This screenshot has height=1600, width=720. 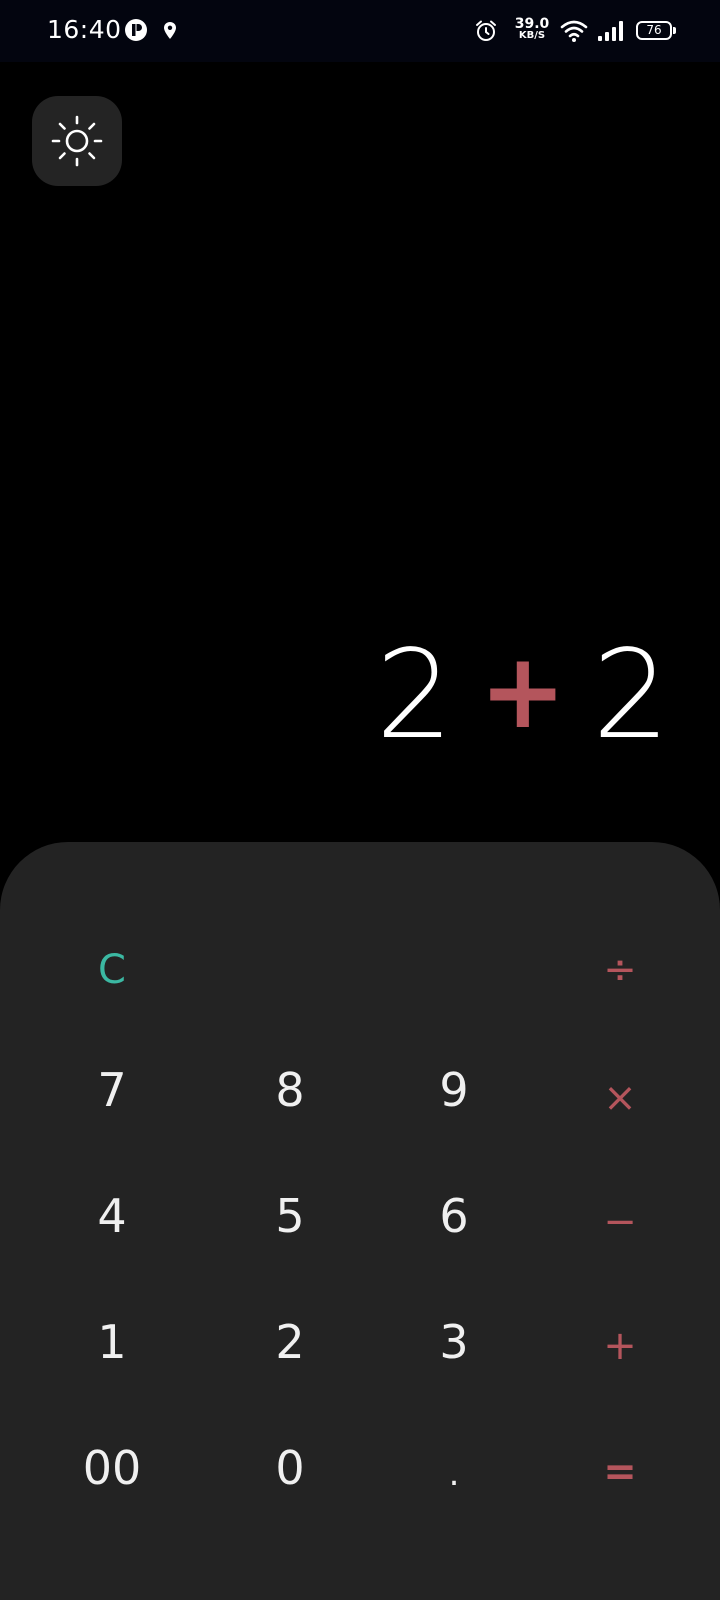 I want to click on battery-level: 76, so click(x=654, y=30).